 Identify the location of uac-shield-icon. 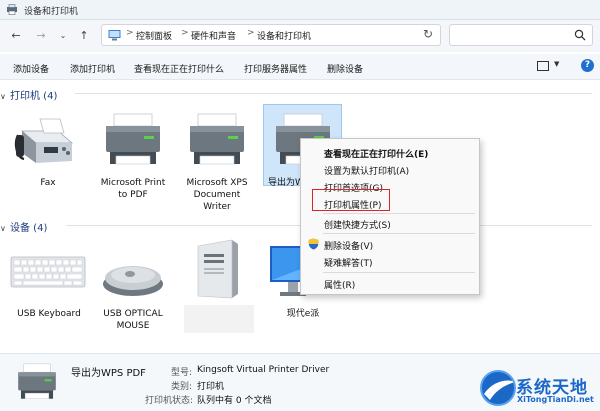
(313, 244).